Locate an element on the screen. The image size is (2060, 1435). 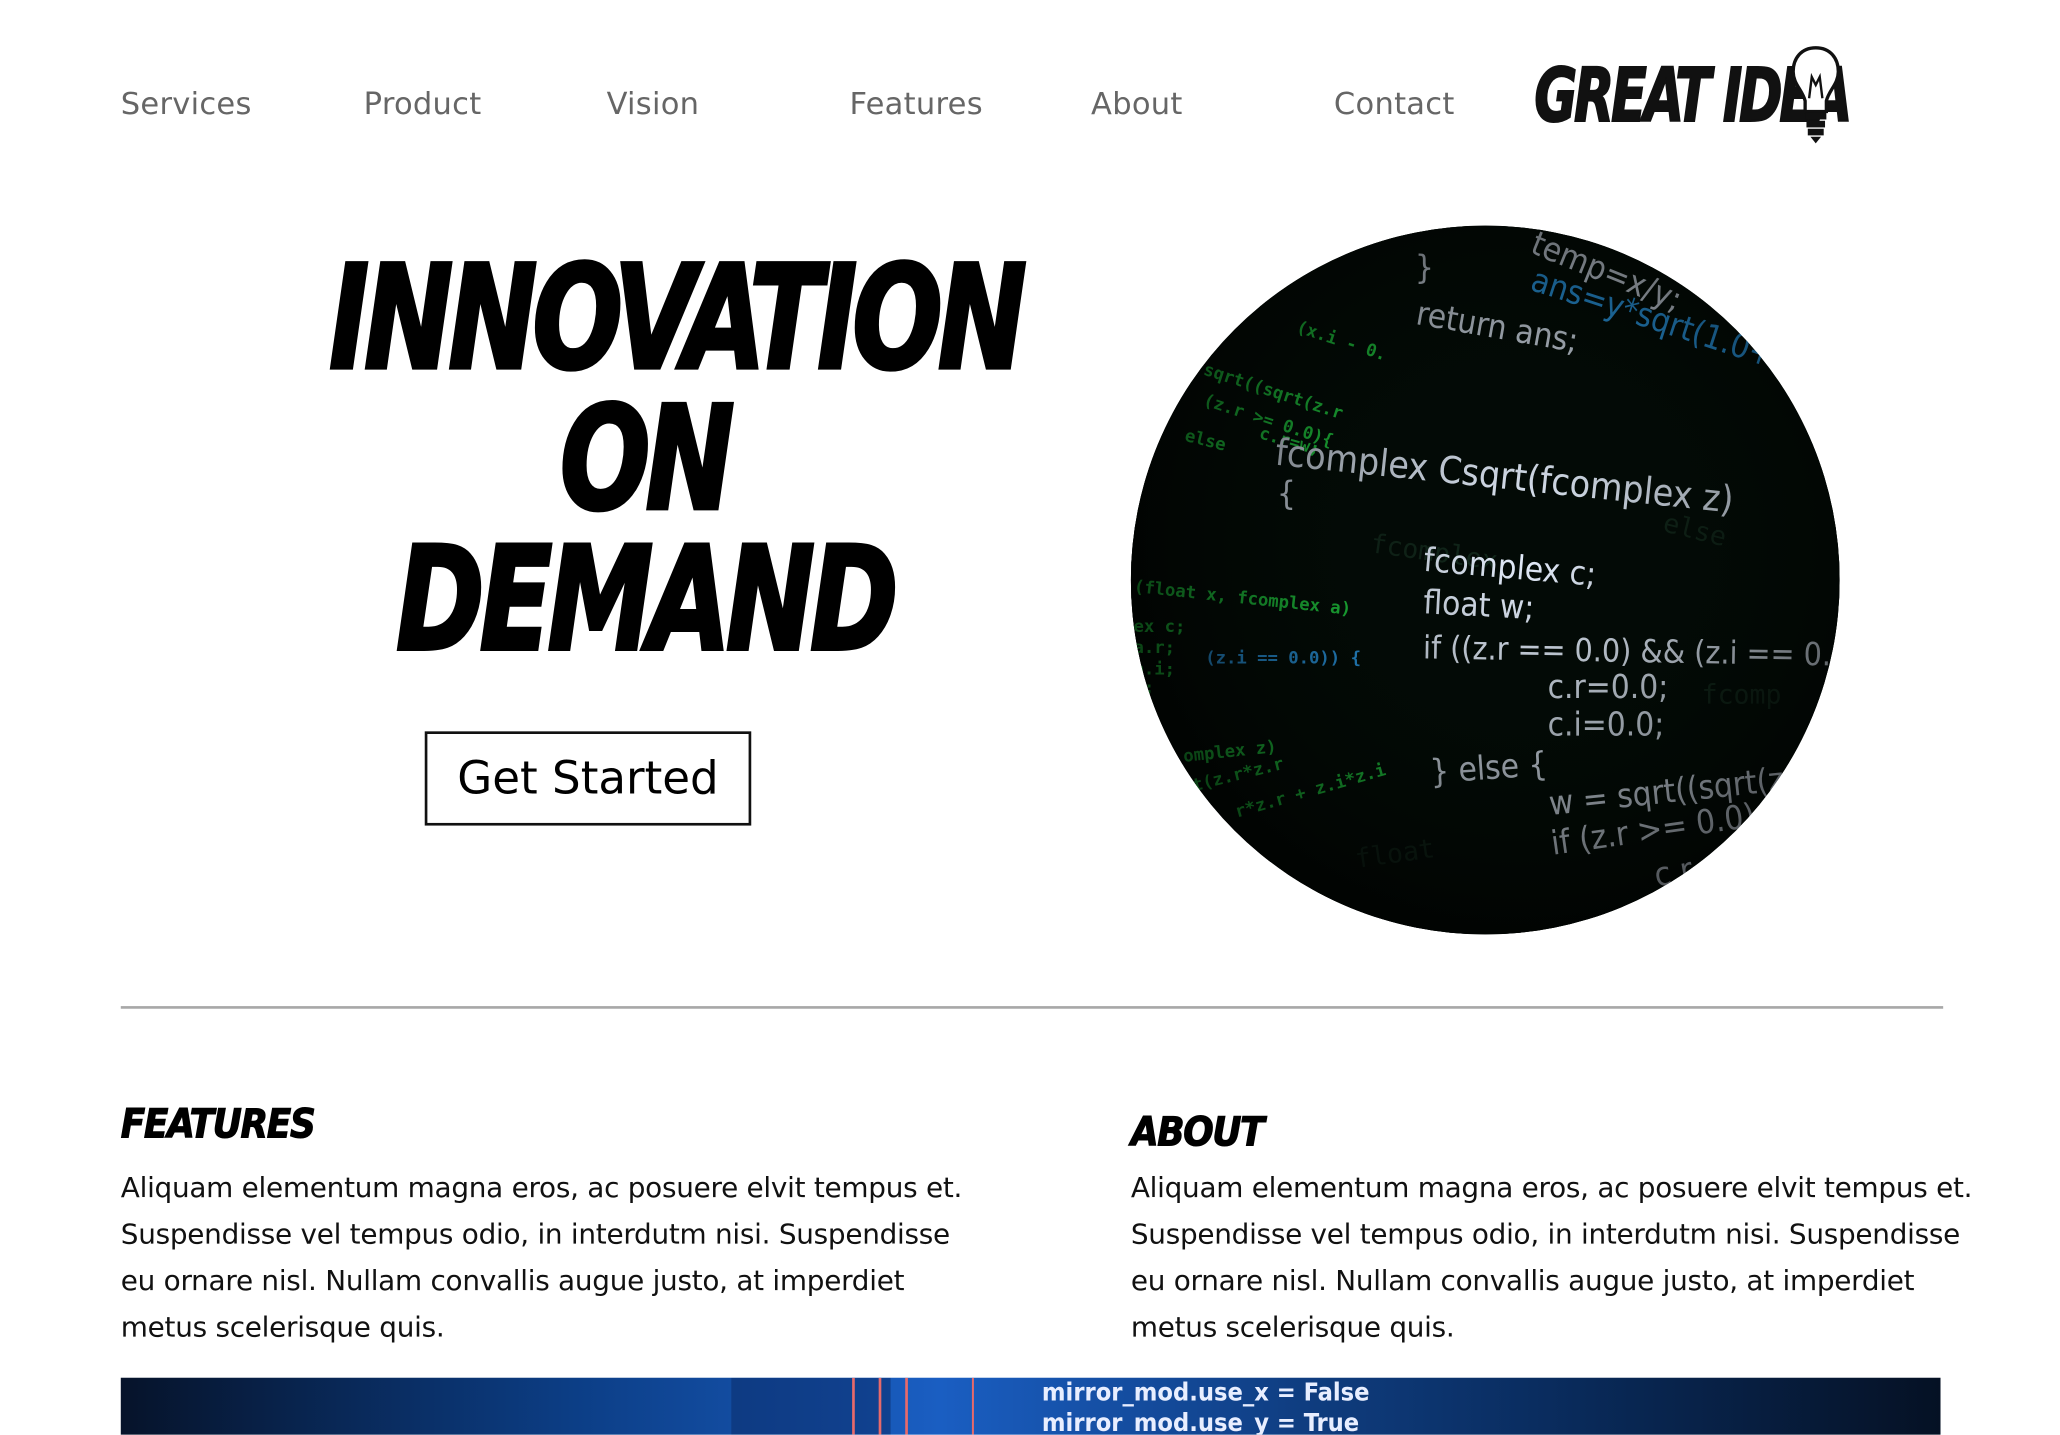
nav-link-services: Services is located at coordinates (186, 105).